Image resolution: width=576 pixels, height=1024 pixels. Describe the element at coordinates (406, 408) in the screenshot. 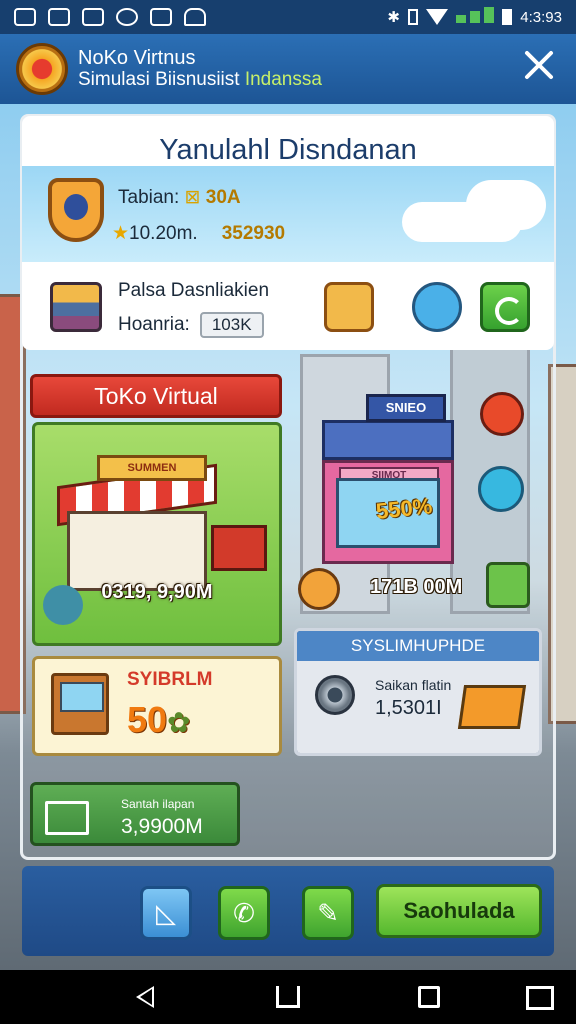

I see `building-sign: SNIEO` at that location.